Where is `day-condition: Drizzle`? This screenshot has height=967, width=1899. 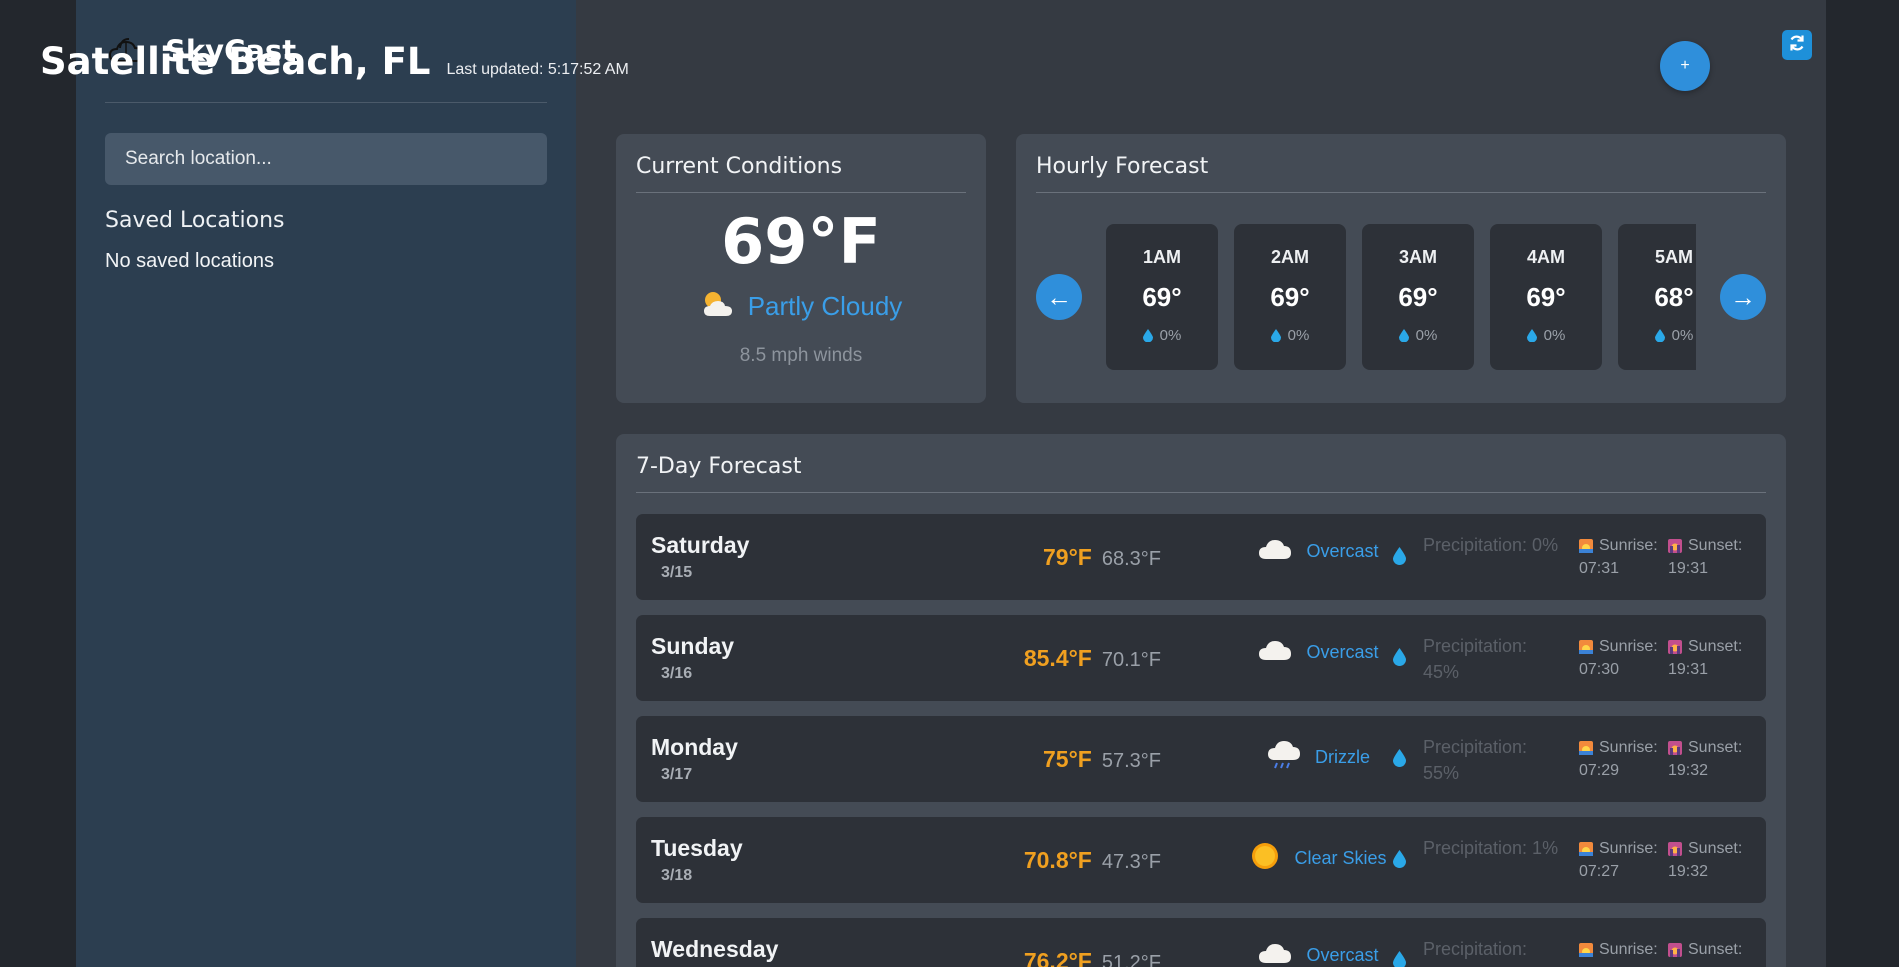 day-condition: Drizzle is located at coordinates (1318, 757).